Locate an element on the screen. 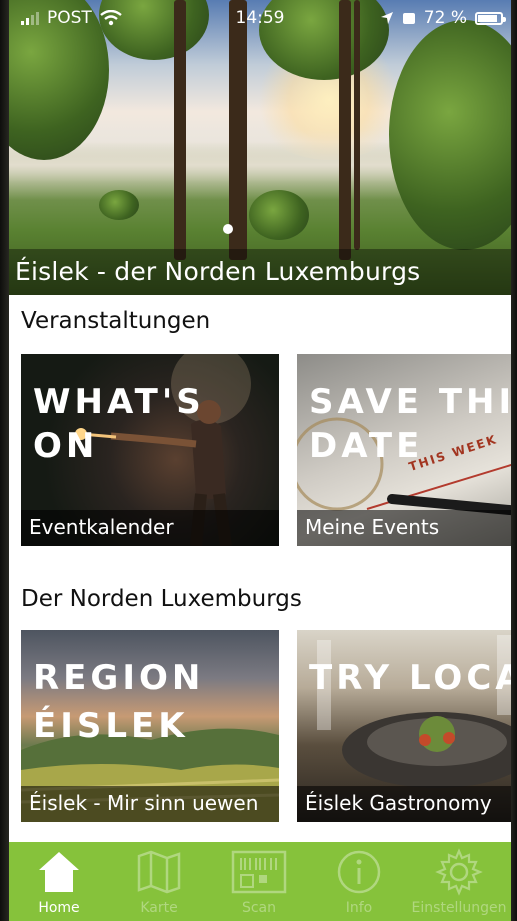  location-arrow-icon is located at coordinates (386, 18).